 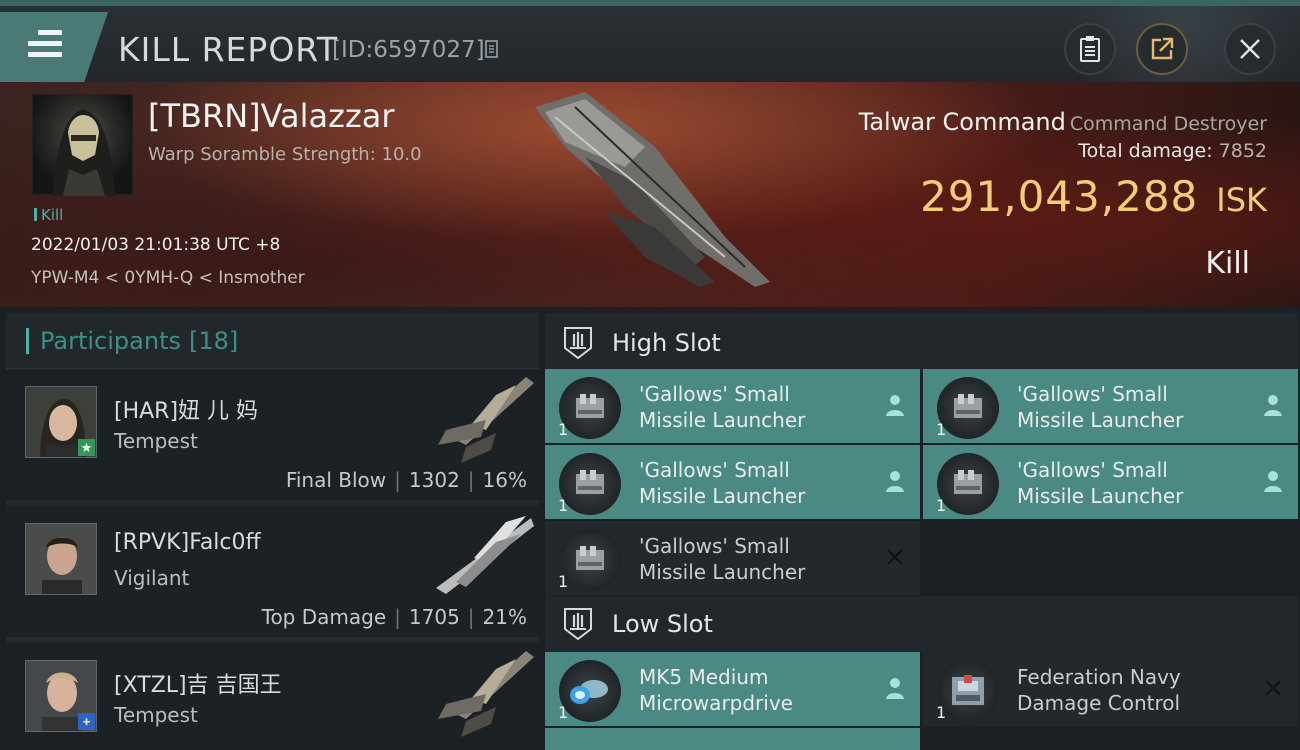 I want to click on high-slot-title: High Slot, so click(x=666, y=343).